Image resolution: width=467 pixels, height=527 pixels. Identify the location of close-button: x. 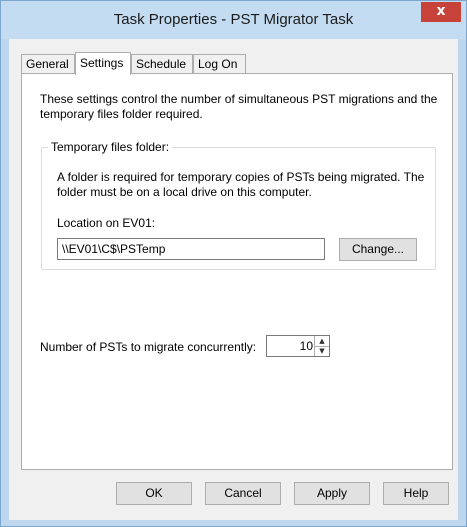
(441, 12).